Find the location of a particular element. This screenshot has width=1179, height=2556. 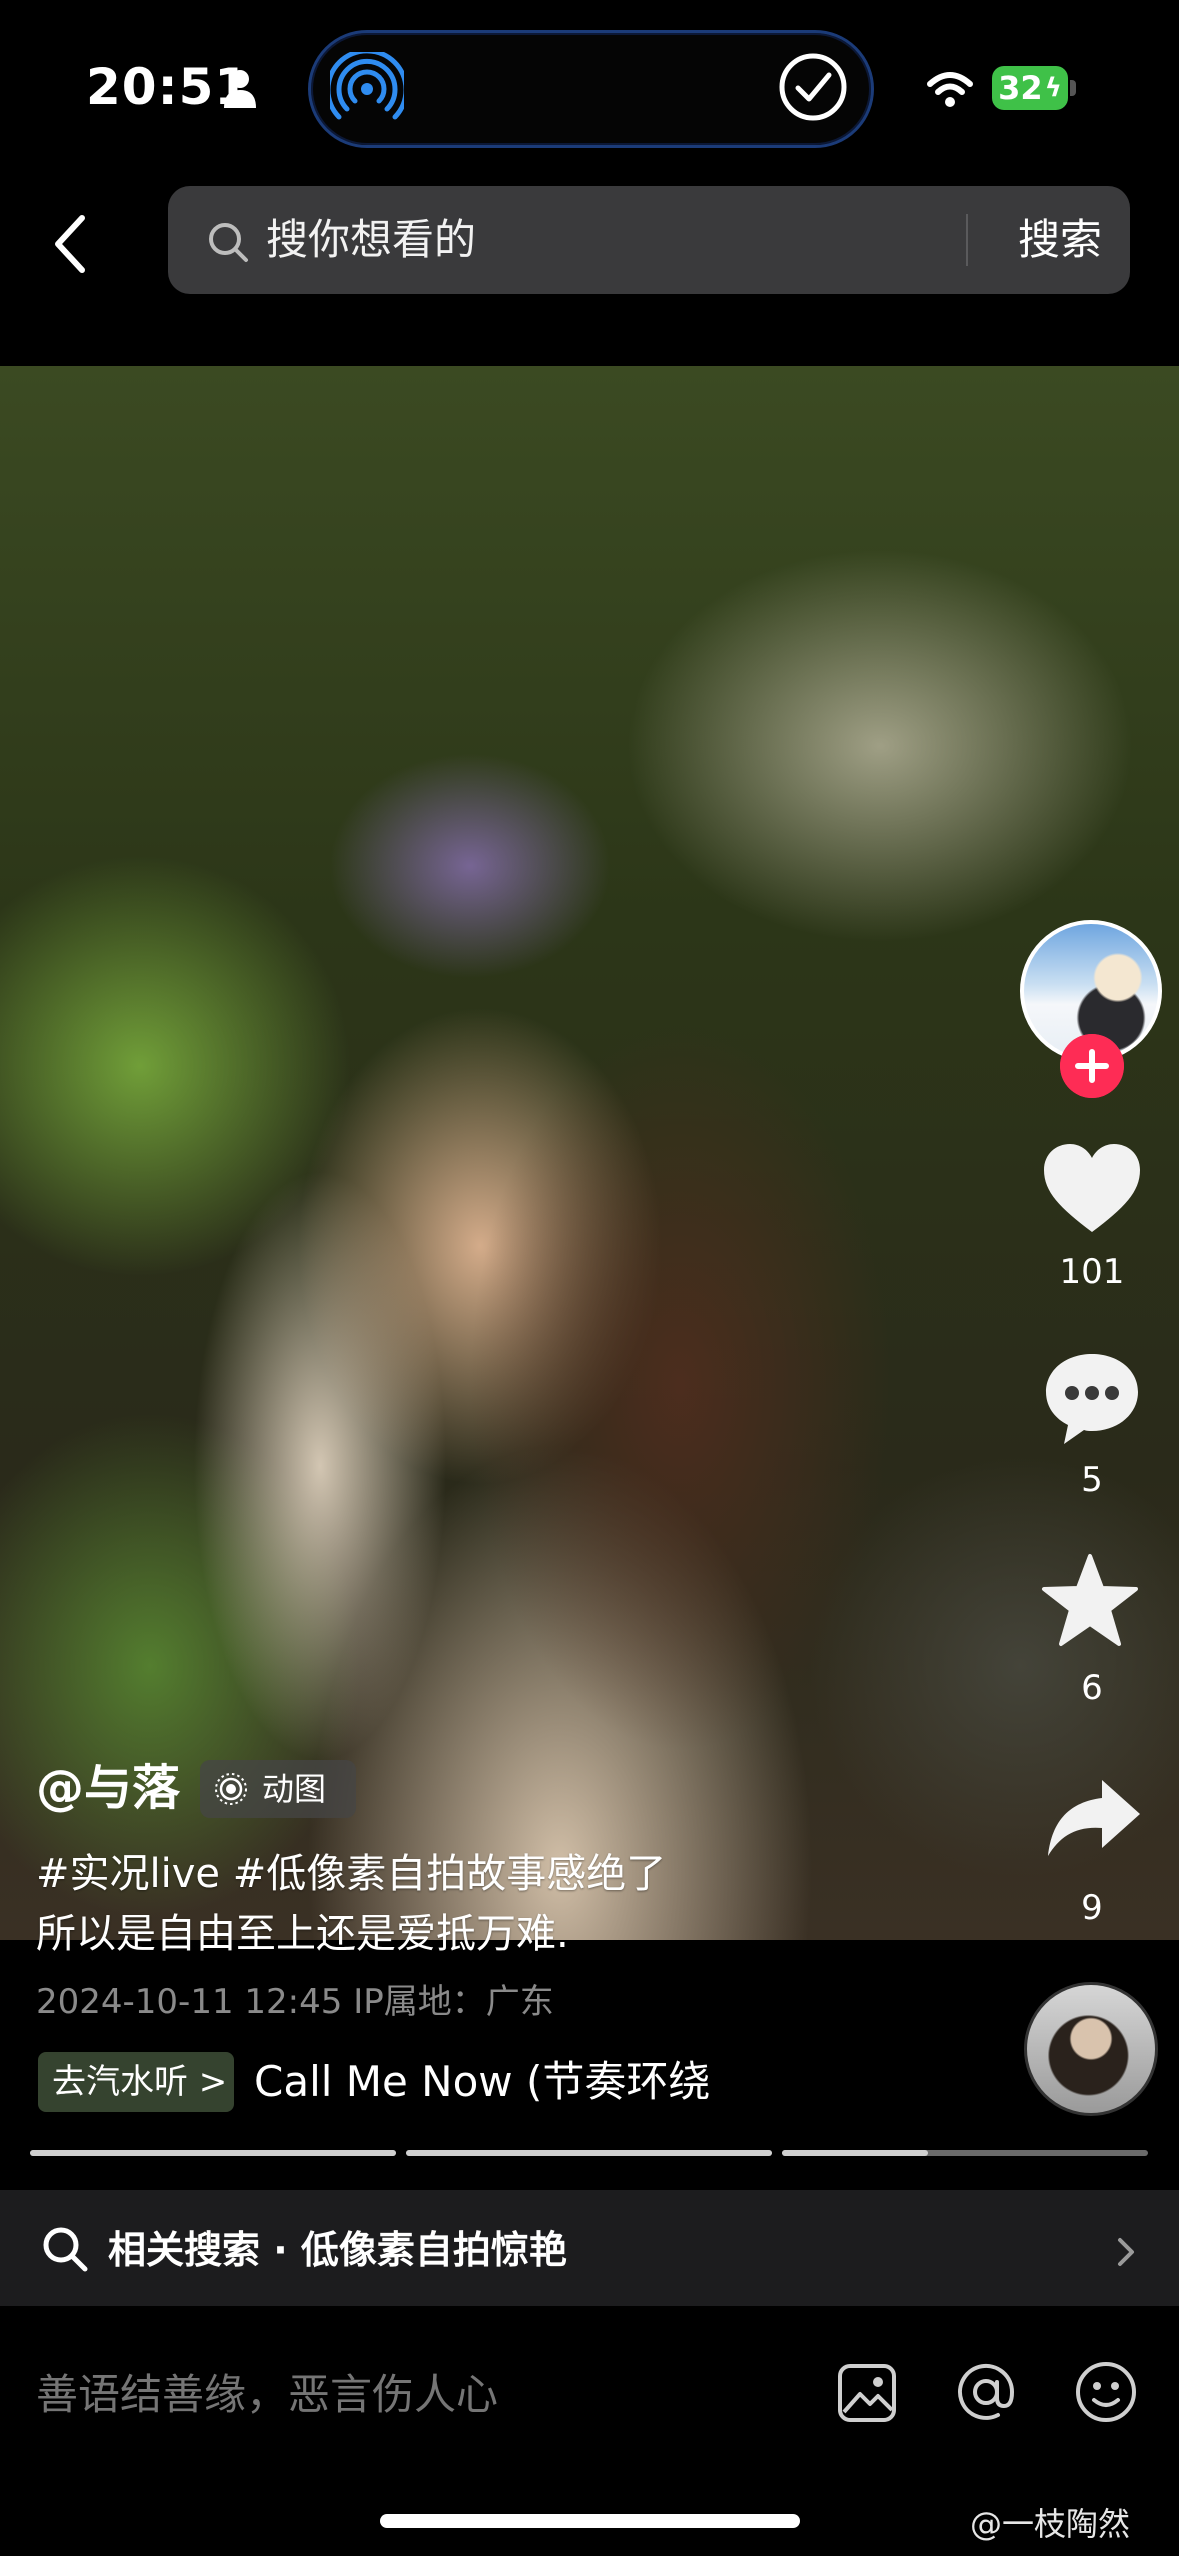

battery-level: 32 is located at coordinates (1020, 88).